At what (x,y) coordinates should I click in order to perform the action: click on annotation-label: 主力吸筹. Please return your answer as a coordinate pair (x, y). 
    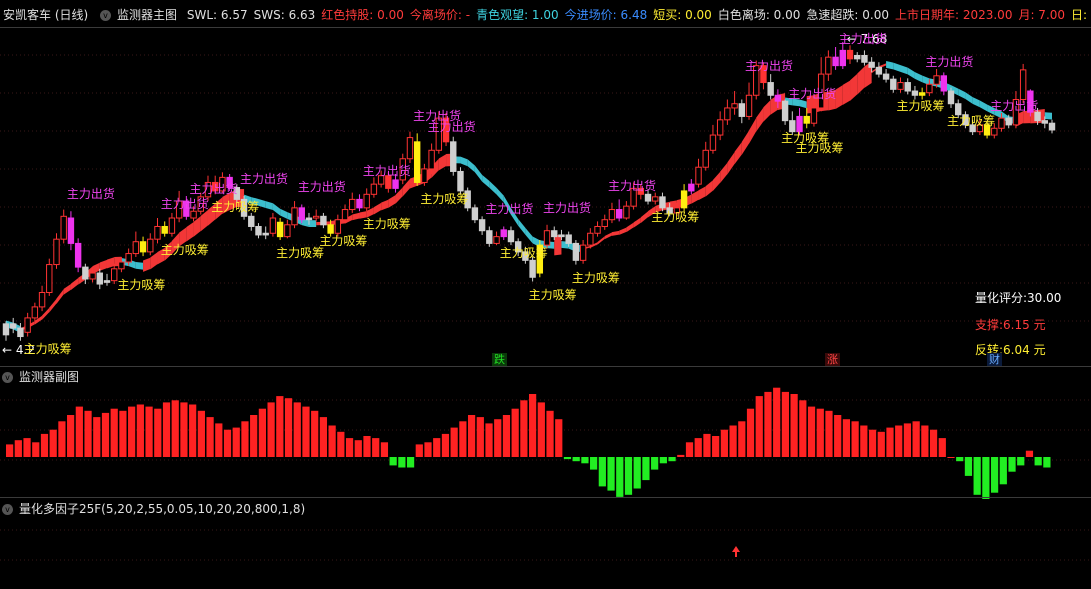
    Looking at the image, I should click on (47, 349).